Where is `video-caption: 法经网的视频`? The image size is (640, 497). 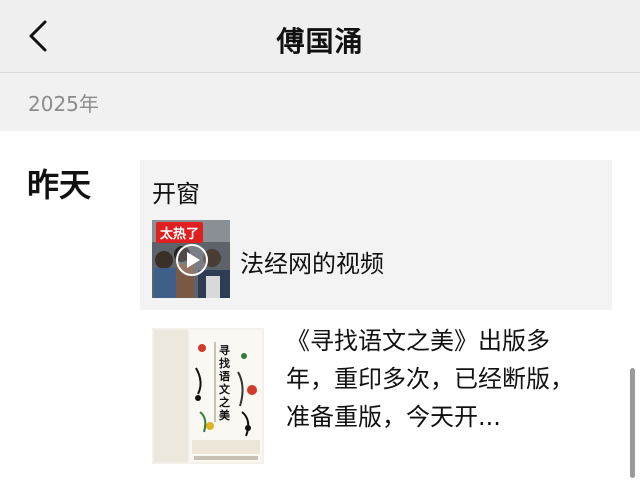
video-caption: 法经网的视频 is located at coordinates (312, 264).